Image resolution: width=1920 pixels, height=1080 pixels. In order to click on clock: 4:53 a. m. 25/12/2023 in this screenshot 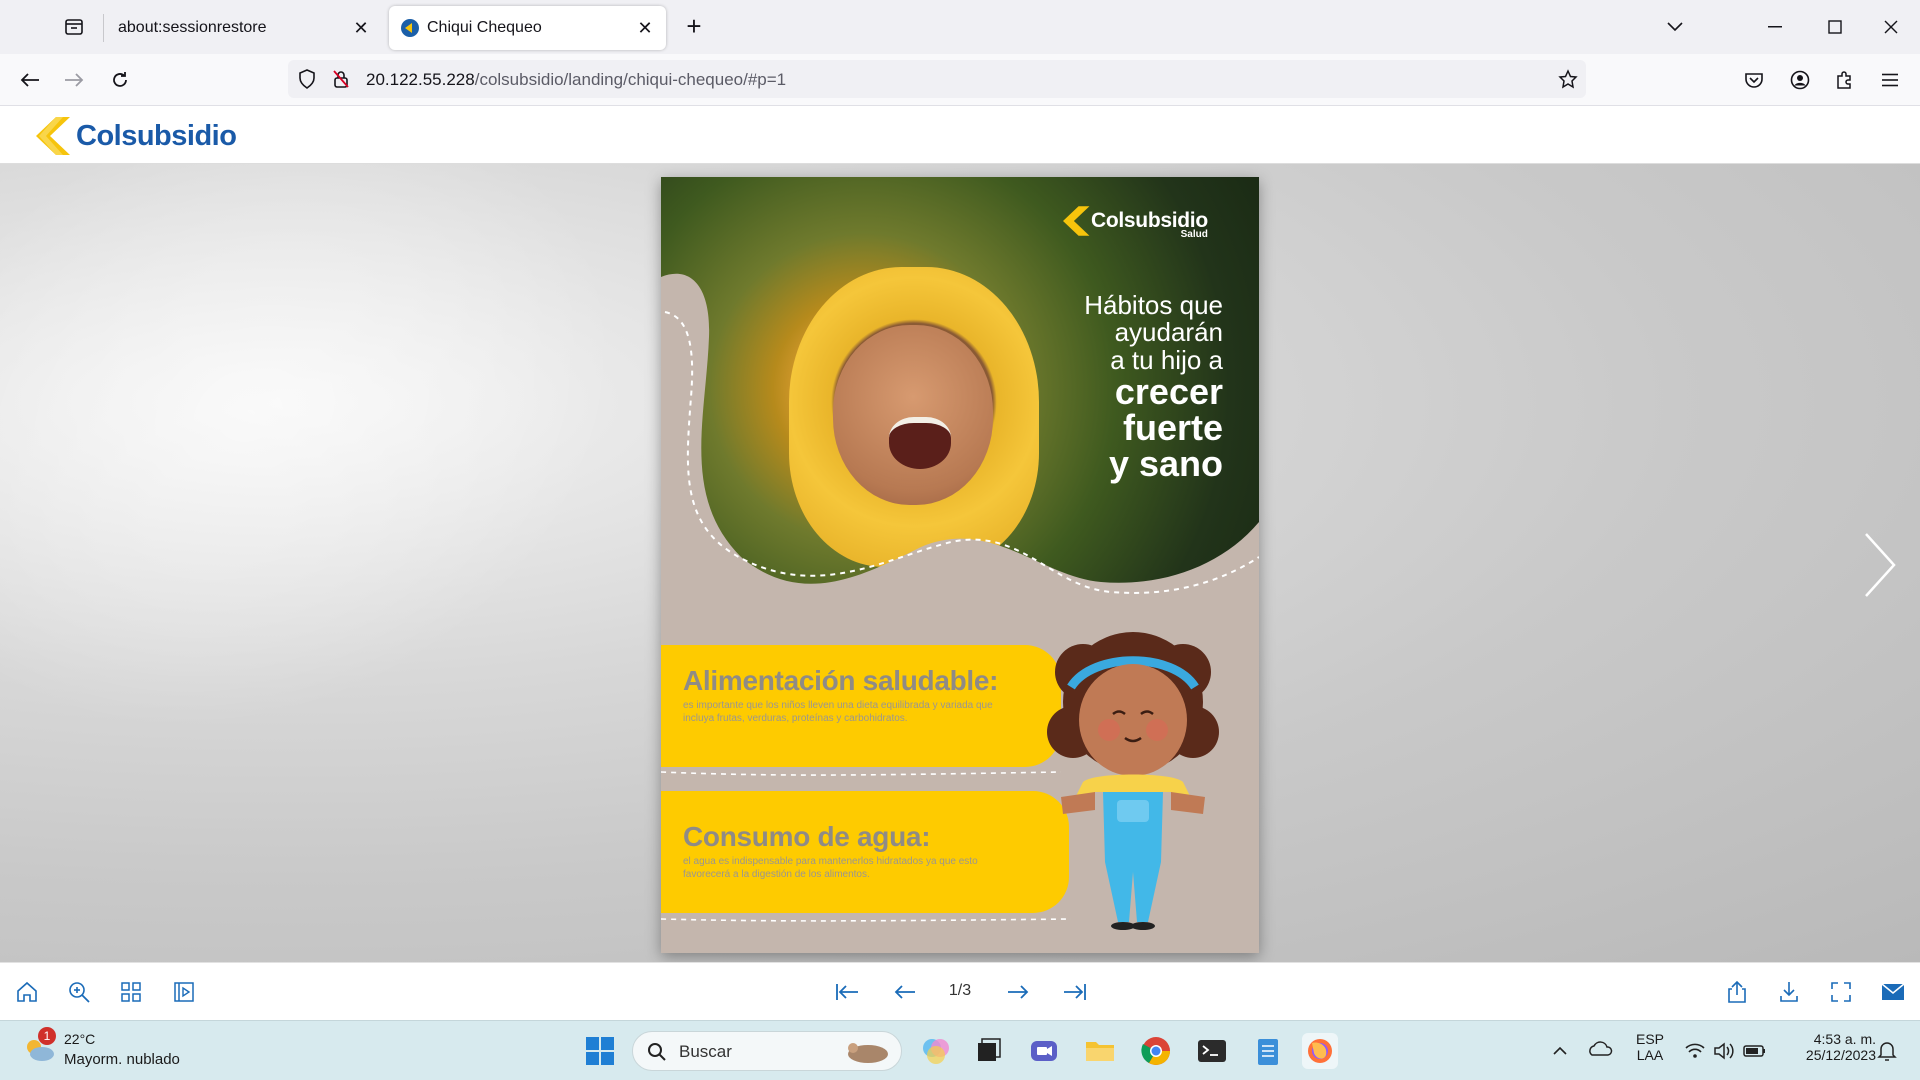, I will do `click(1828, 1047)`.